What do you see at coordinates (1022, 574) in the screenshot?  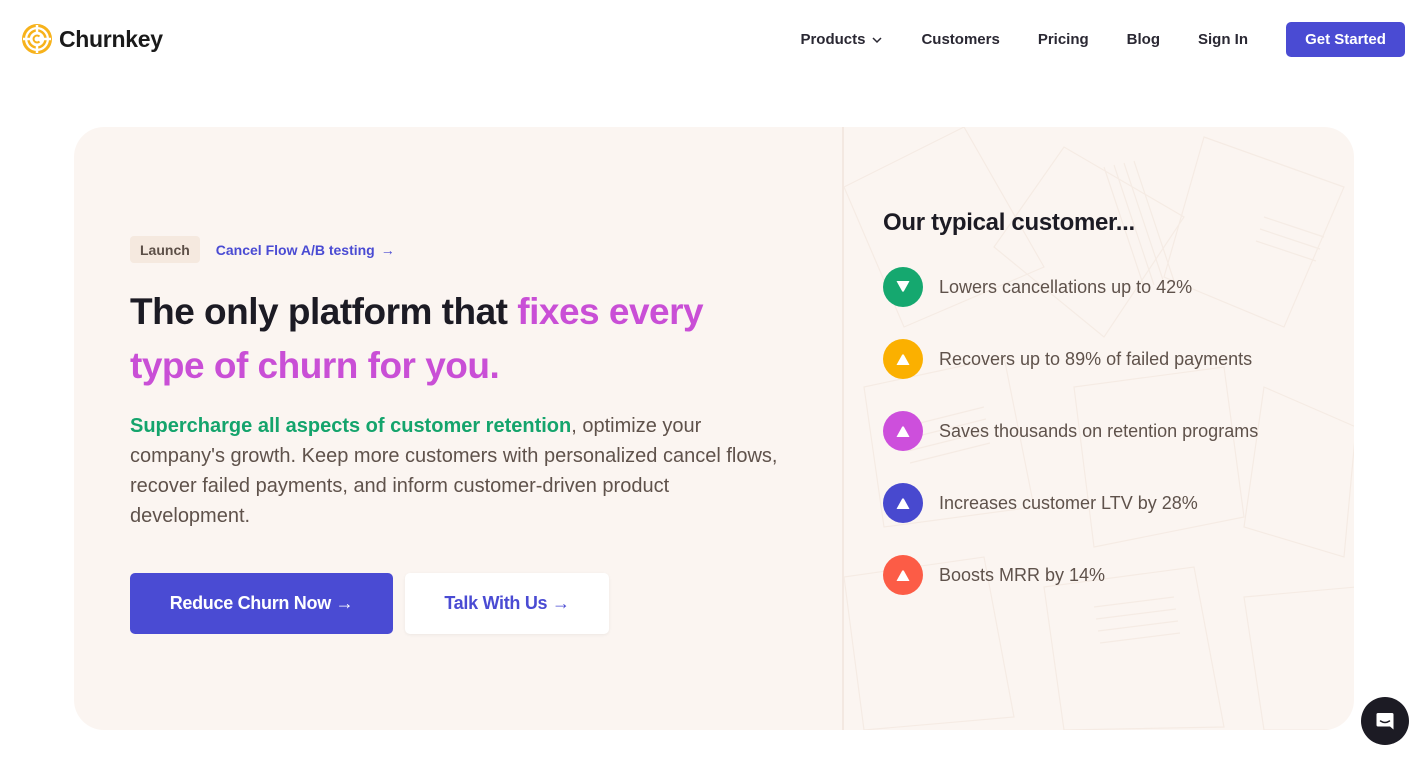 I see `stat-text: Boosts MRR by 14%` at bounding box center [1022, 574].